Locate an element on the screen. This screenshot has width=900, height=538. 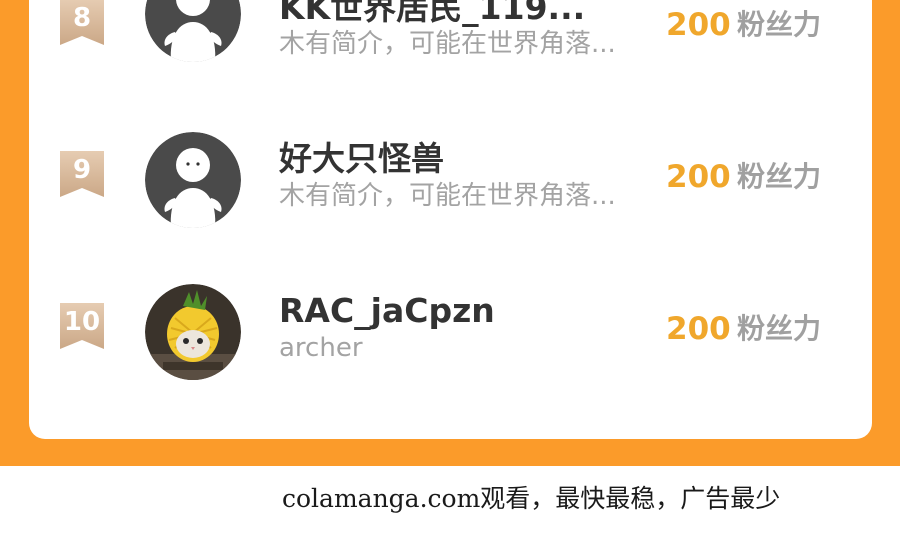
user-name: 好大只怪兽 is located at coordinates (361, 159).